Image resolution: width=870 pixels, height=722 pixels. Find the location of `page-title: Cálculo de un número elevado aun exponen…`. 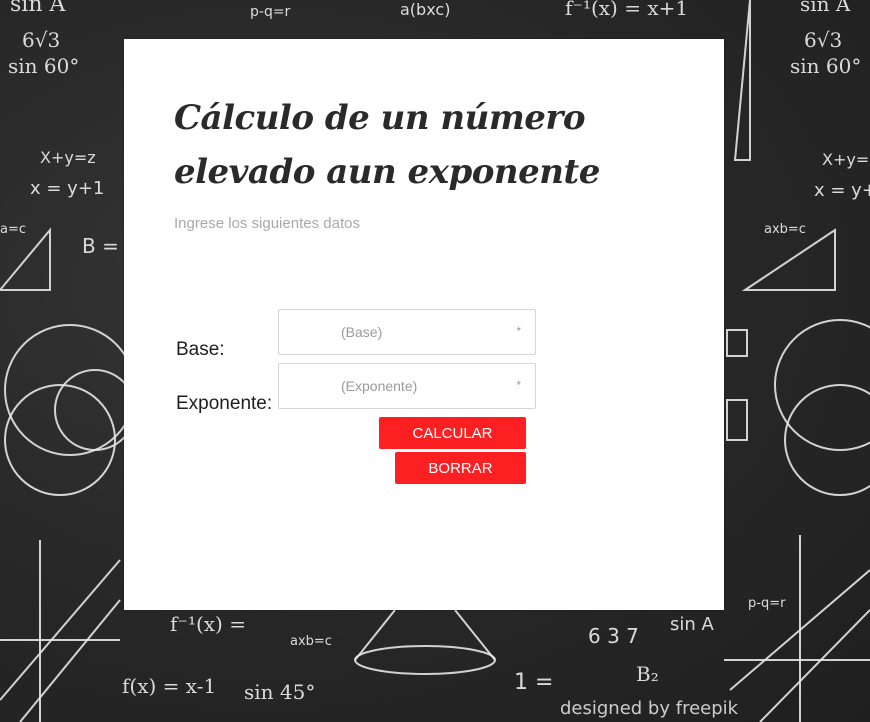

page-title: Cálculo de un número elevado aun exponen… is located at coordinates (387, 145).